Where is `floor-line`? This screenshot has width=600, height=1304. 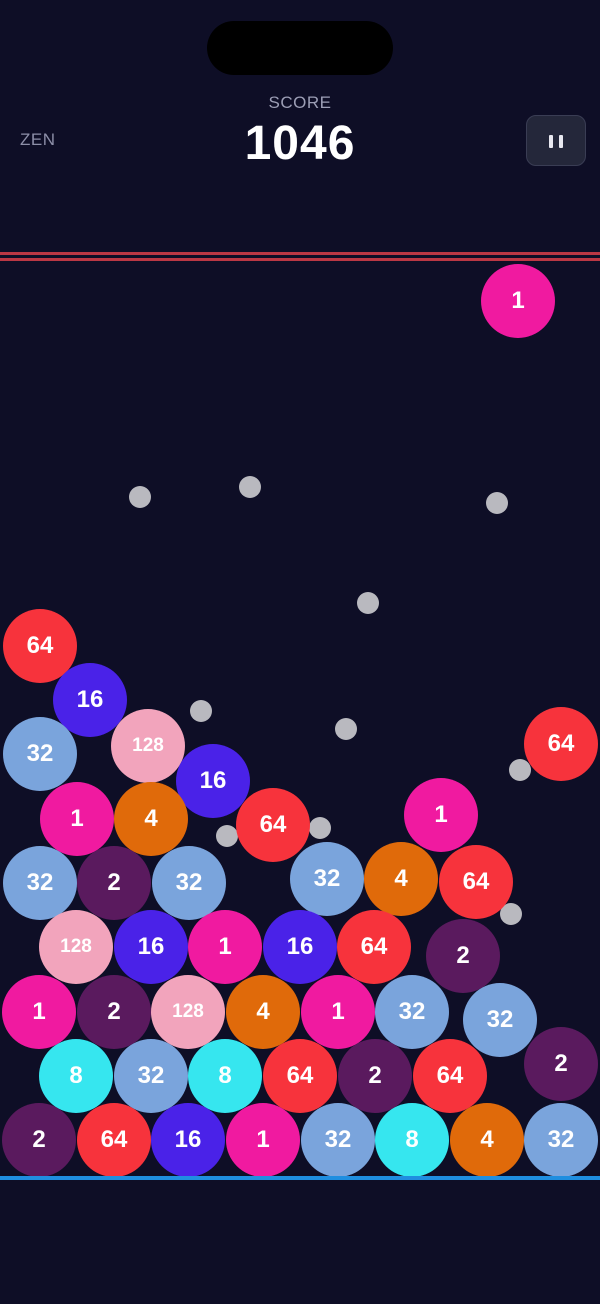
floor-line is located at coordinates (300, 1178).